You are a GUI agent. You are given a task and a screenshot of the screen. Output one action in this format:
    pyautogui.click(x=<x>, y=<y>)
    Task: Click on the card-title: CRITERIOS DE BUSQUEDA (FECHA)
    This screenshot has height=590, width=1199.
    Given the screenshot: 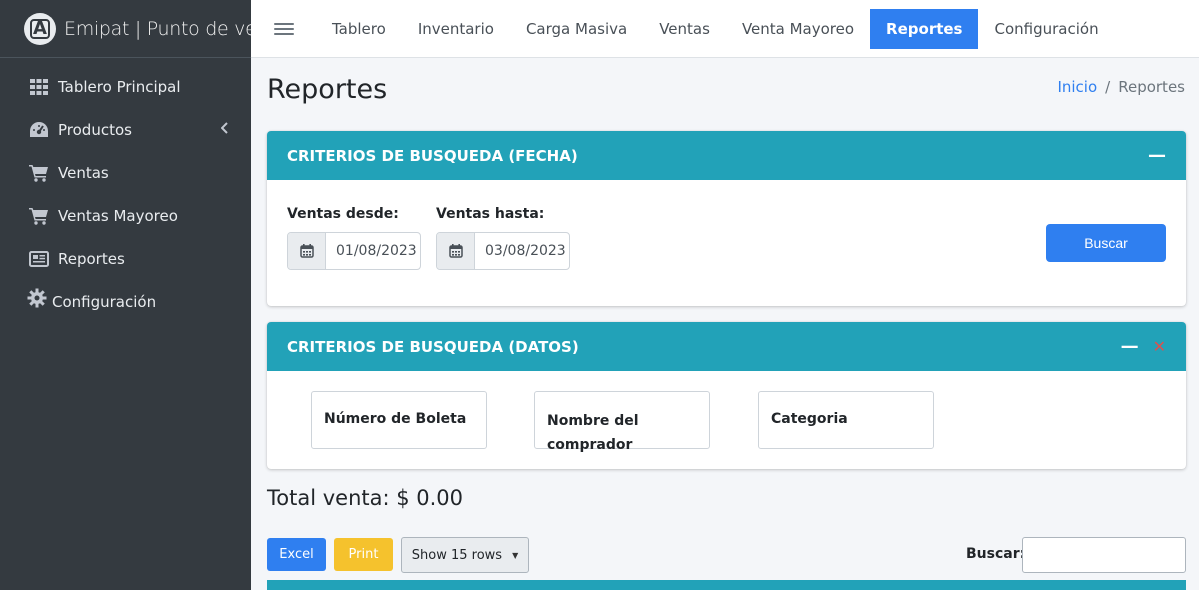 What is the action you would take?
    pyautogui.click(x=432, y=155)
    